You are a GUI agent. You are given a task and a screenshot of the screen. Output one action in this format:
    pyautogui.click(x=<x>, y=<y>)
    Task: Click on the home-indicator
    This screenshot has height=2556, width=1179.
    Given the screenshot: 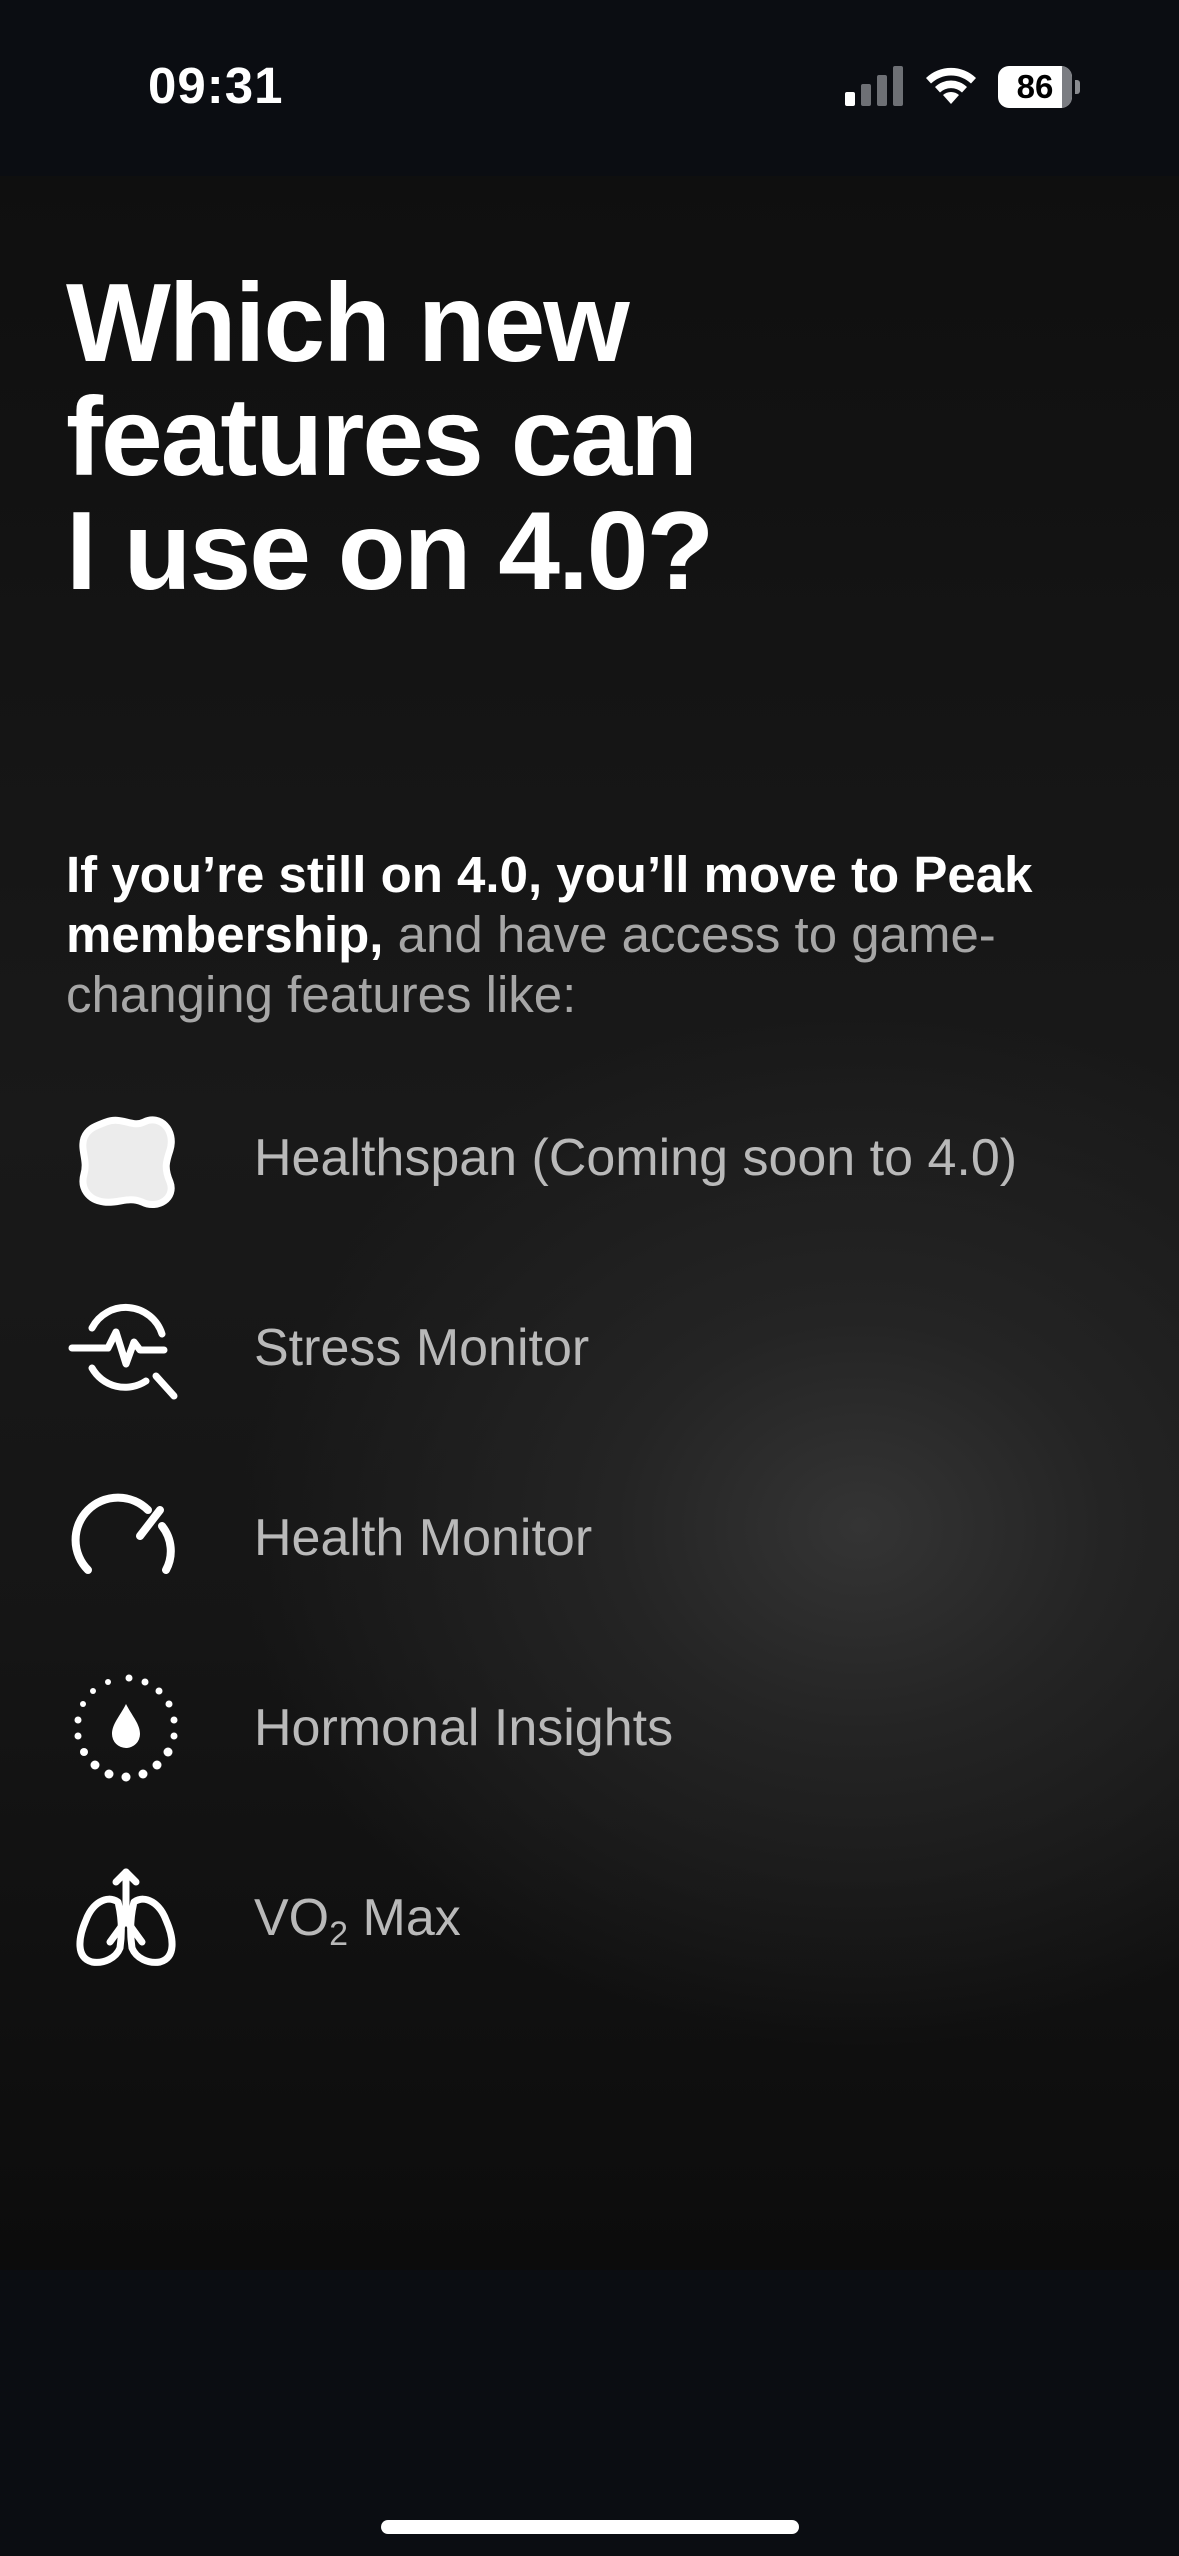 What is the action you would take?
    pyautogui.click(x=590, y=2527)
    